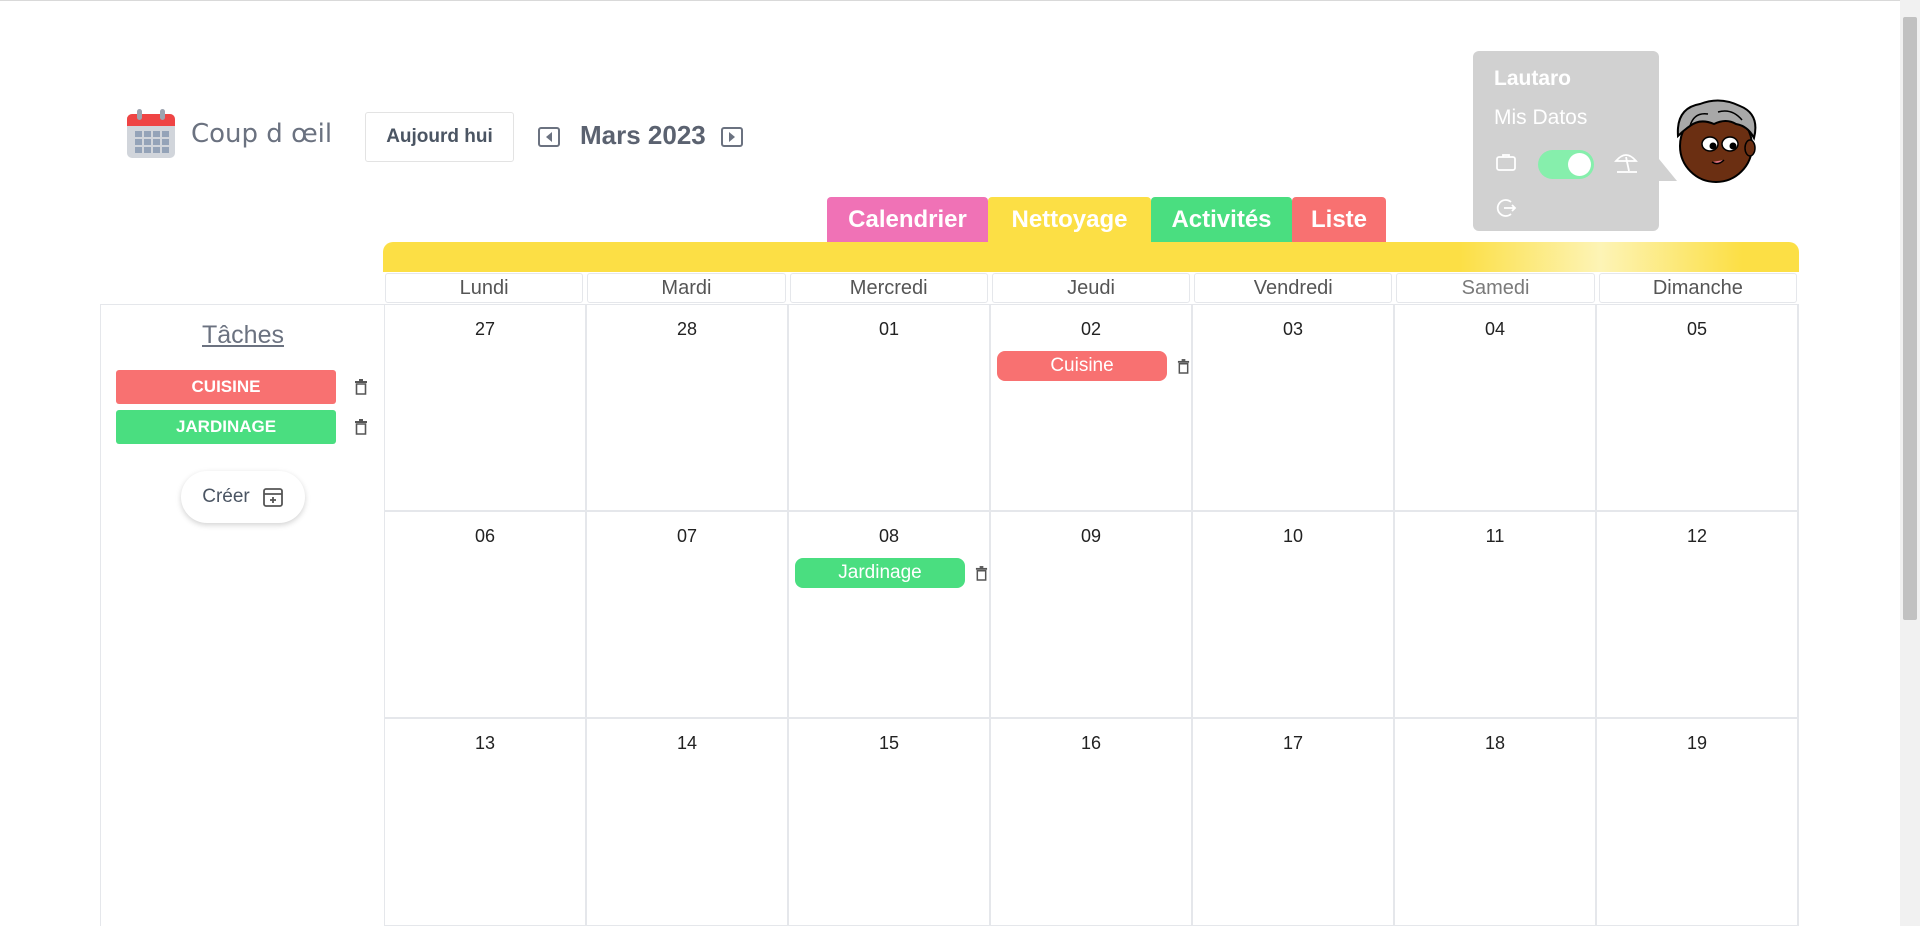 Image resolution: width=1920 pixels, height=926 pixels. I want to click on tab-activites: Activités, so click(1221, 220).